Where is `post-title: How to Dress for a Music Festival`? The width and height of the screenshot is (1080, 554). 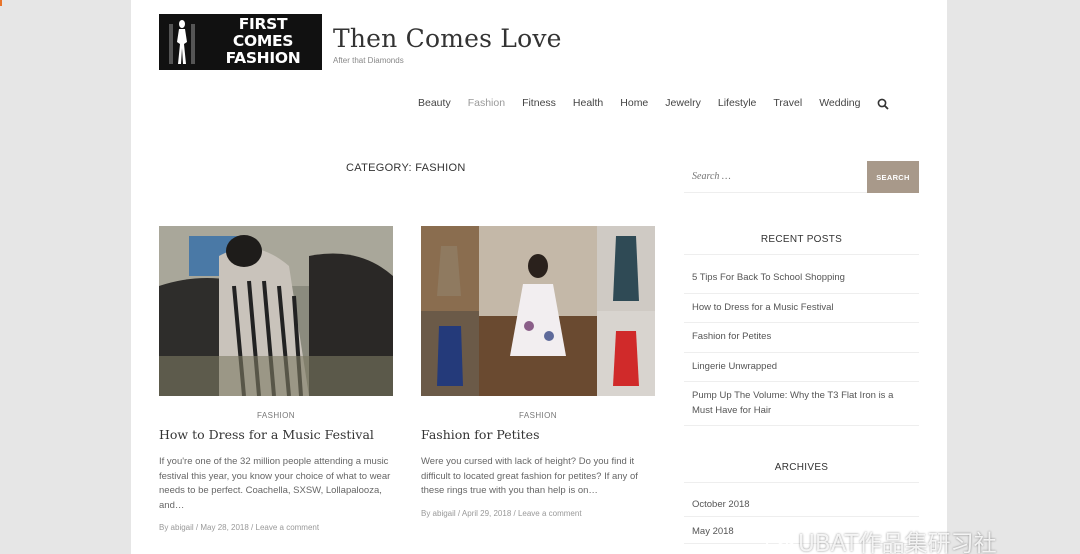 post-title: How to Dress for a Music Festival is located at coordinates (276, 434).